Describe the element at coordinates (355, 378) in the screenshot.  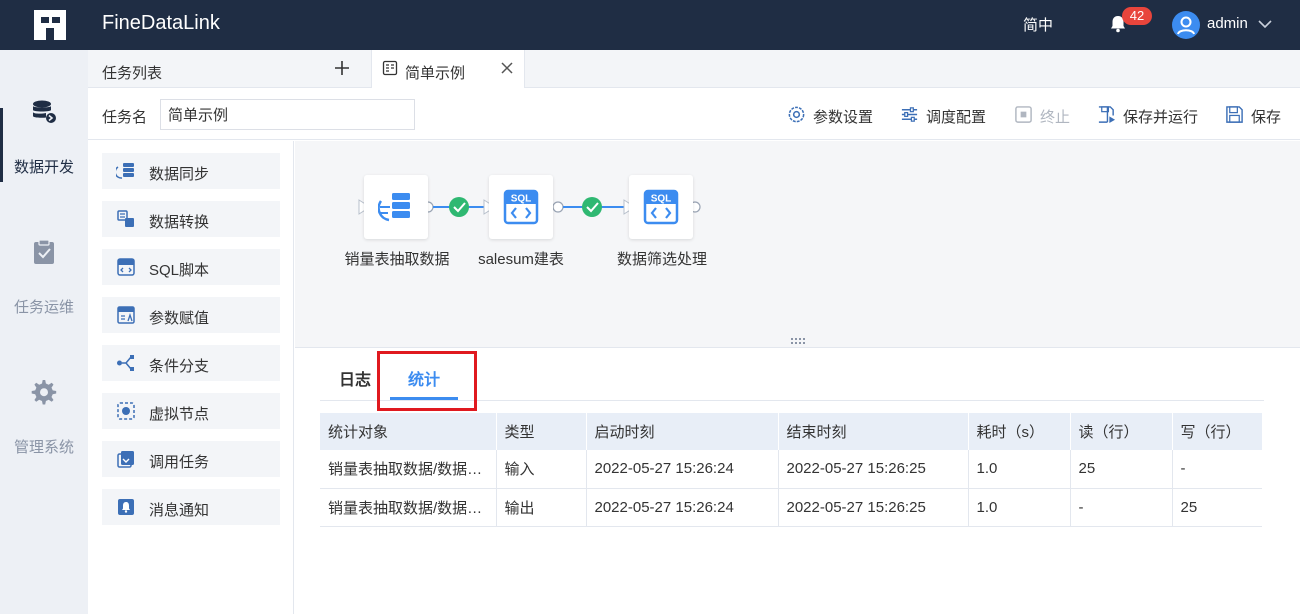
I see `tab-log: 日志` at that location.